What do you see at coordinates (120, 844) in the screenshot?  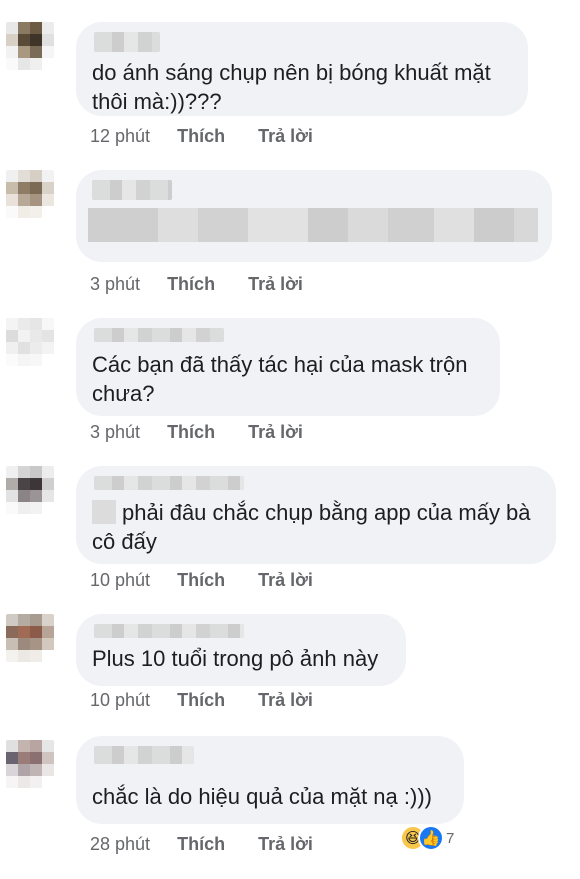 I see `timestamp: 28 phút` at bounding box center [120, 844].